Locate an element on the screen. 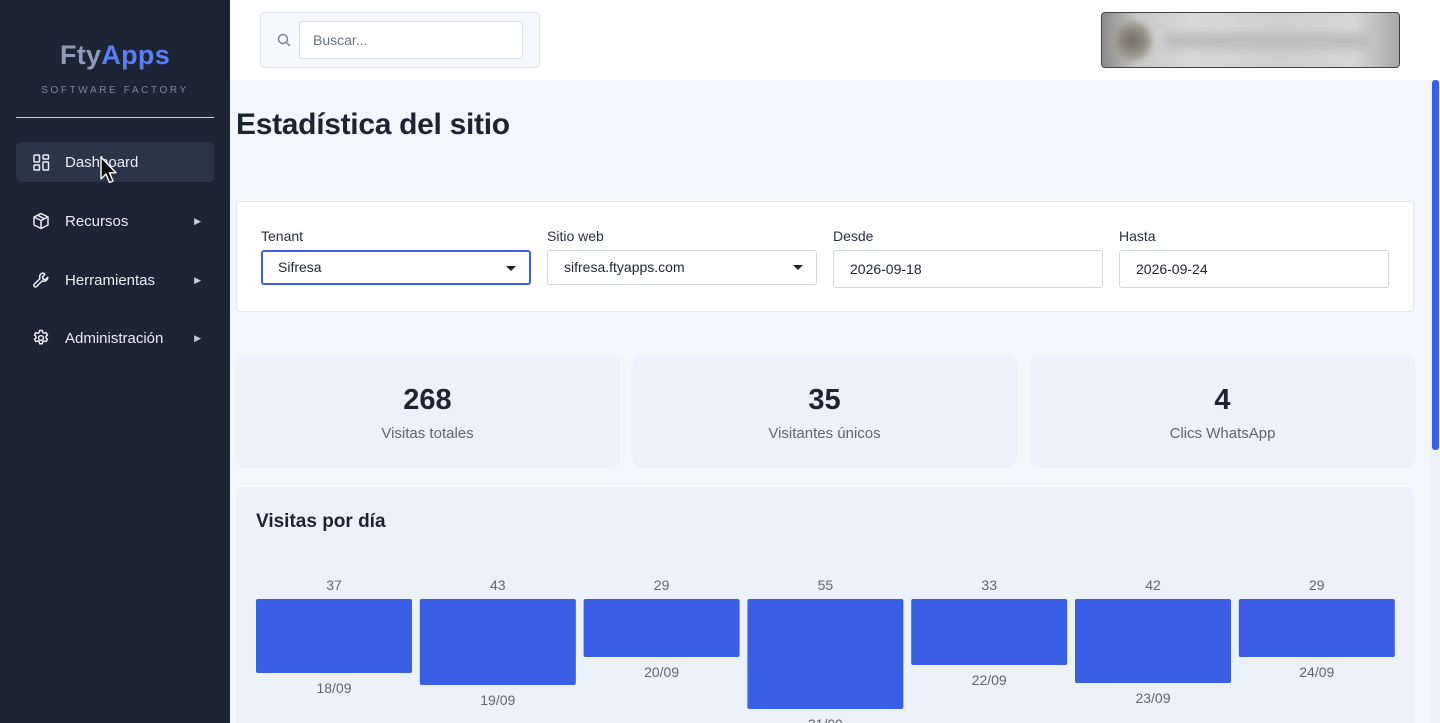 The image size is (1440, 723). site-select: sifresa.ftyapps.com is located at coordinates (682, 267).